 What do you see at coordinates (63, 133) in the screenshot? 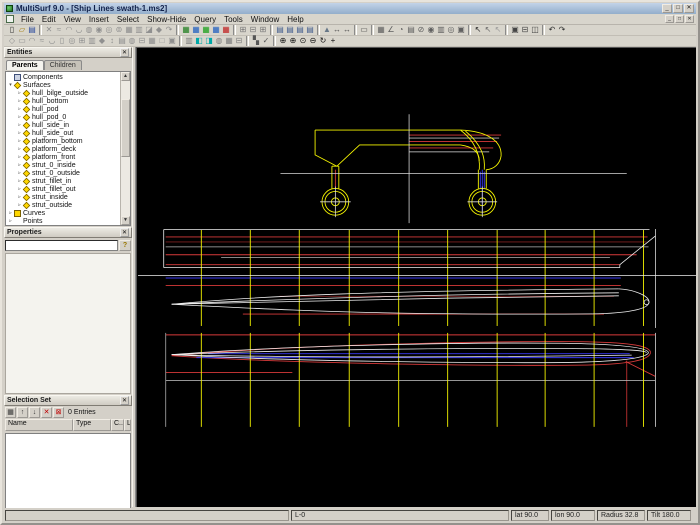
I see `tree-item-hull_side_out: ▹ hull_side_out` at bounding box center [63, 133].